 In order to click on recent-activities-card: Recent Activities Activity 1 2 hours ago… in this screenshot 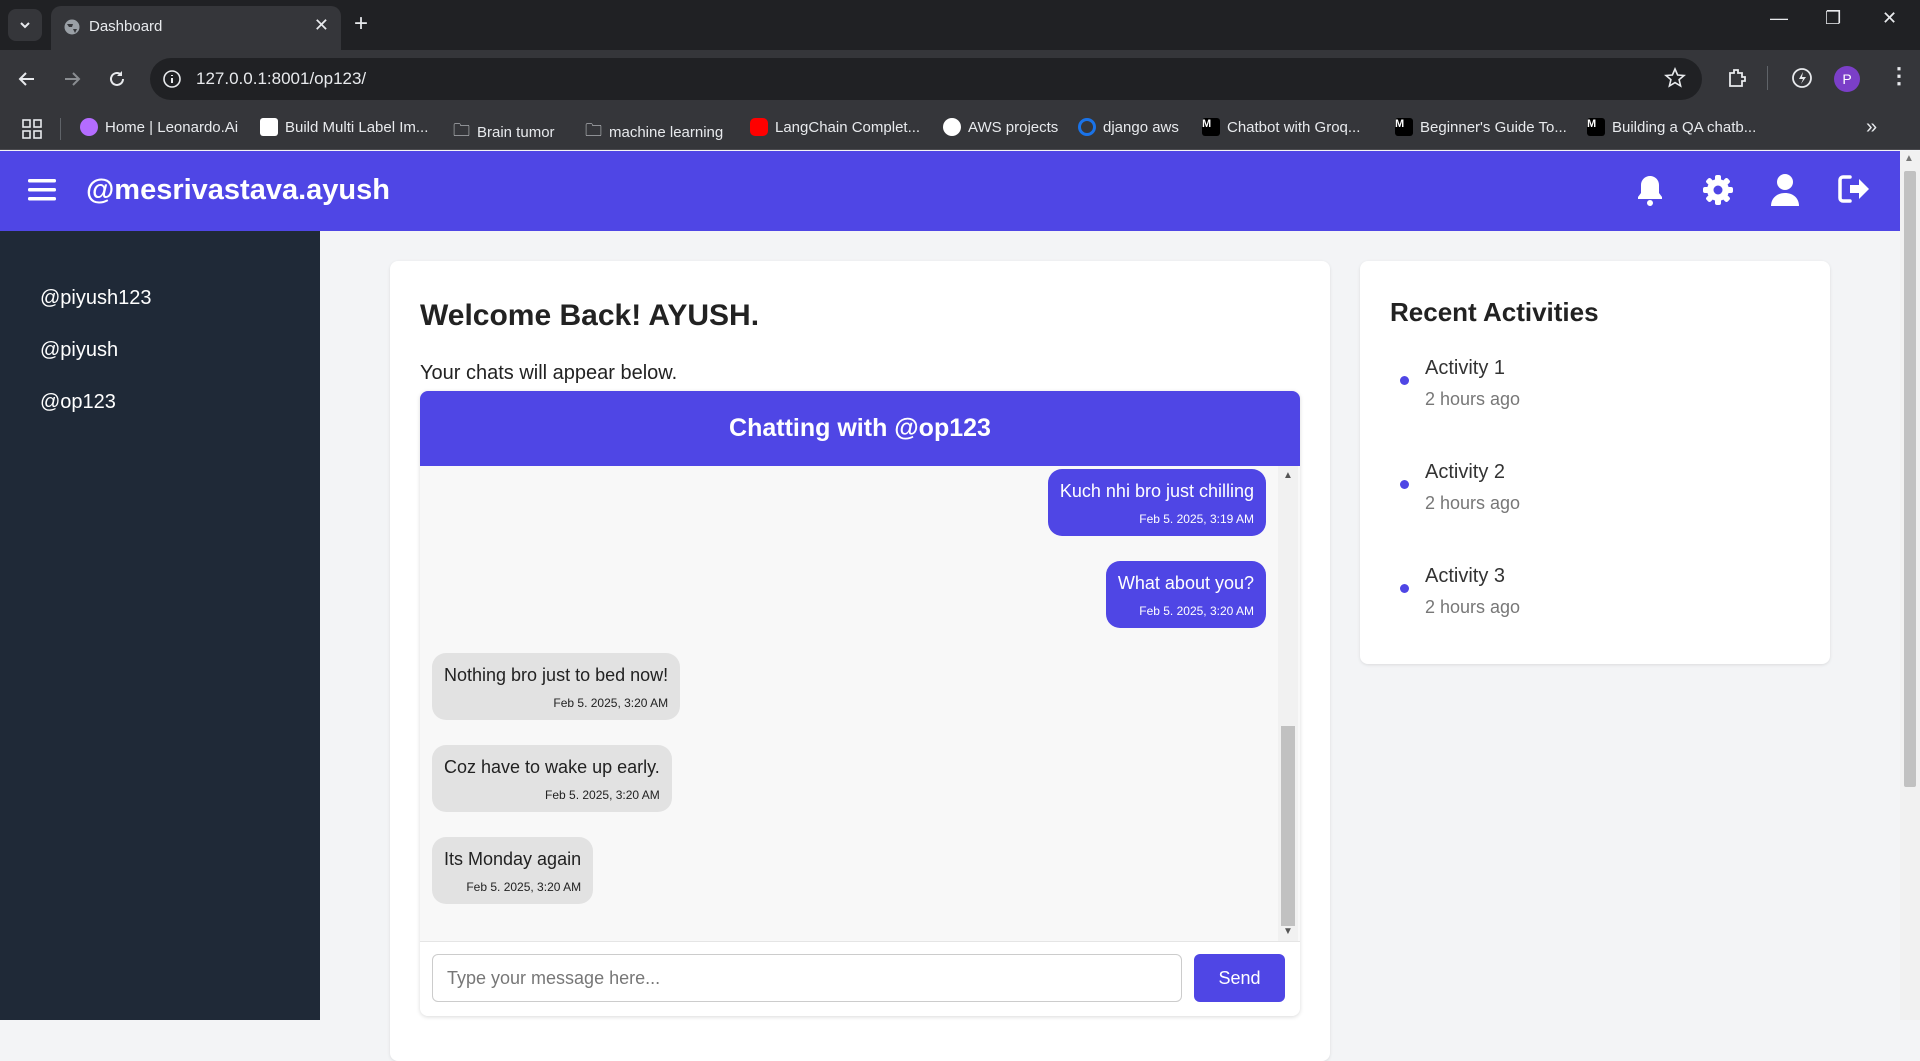, I will do `click(1595, 462)`.